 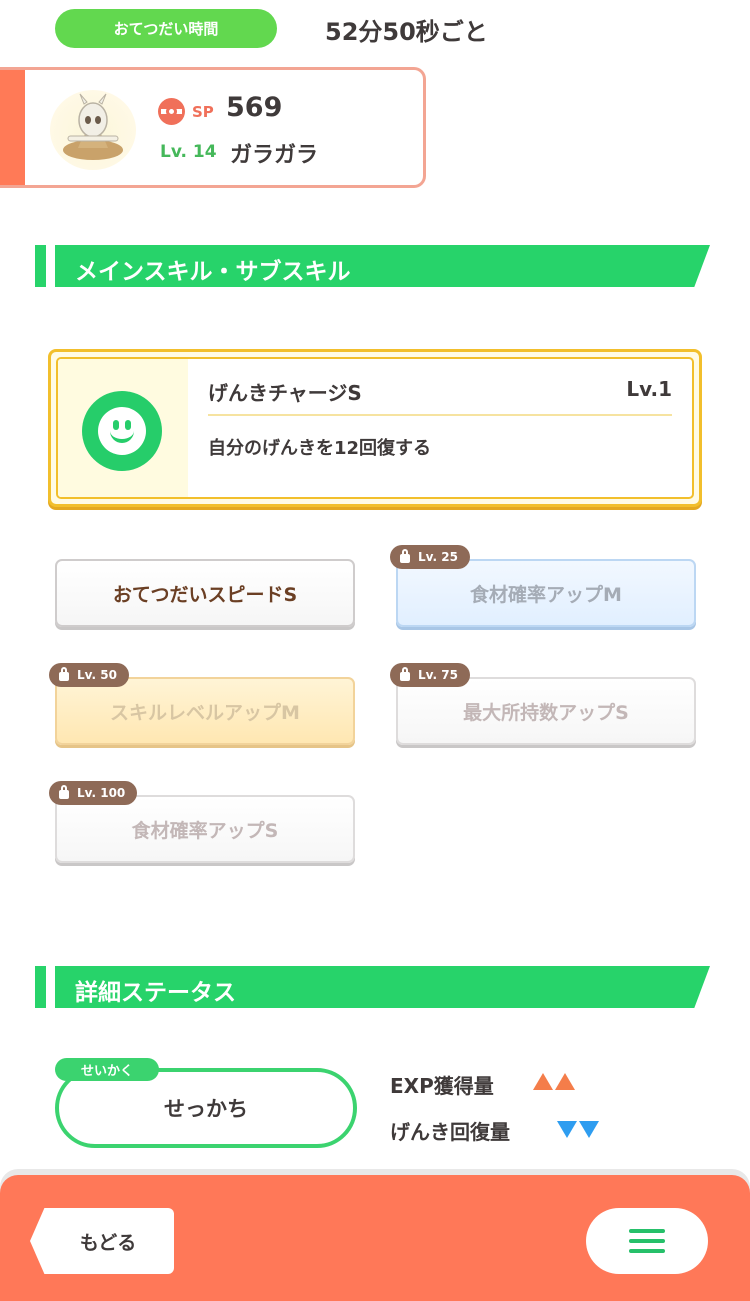 I want to click on lock-level: Lv. 25, so click(x=438, y=557).